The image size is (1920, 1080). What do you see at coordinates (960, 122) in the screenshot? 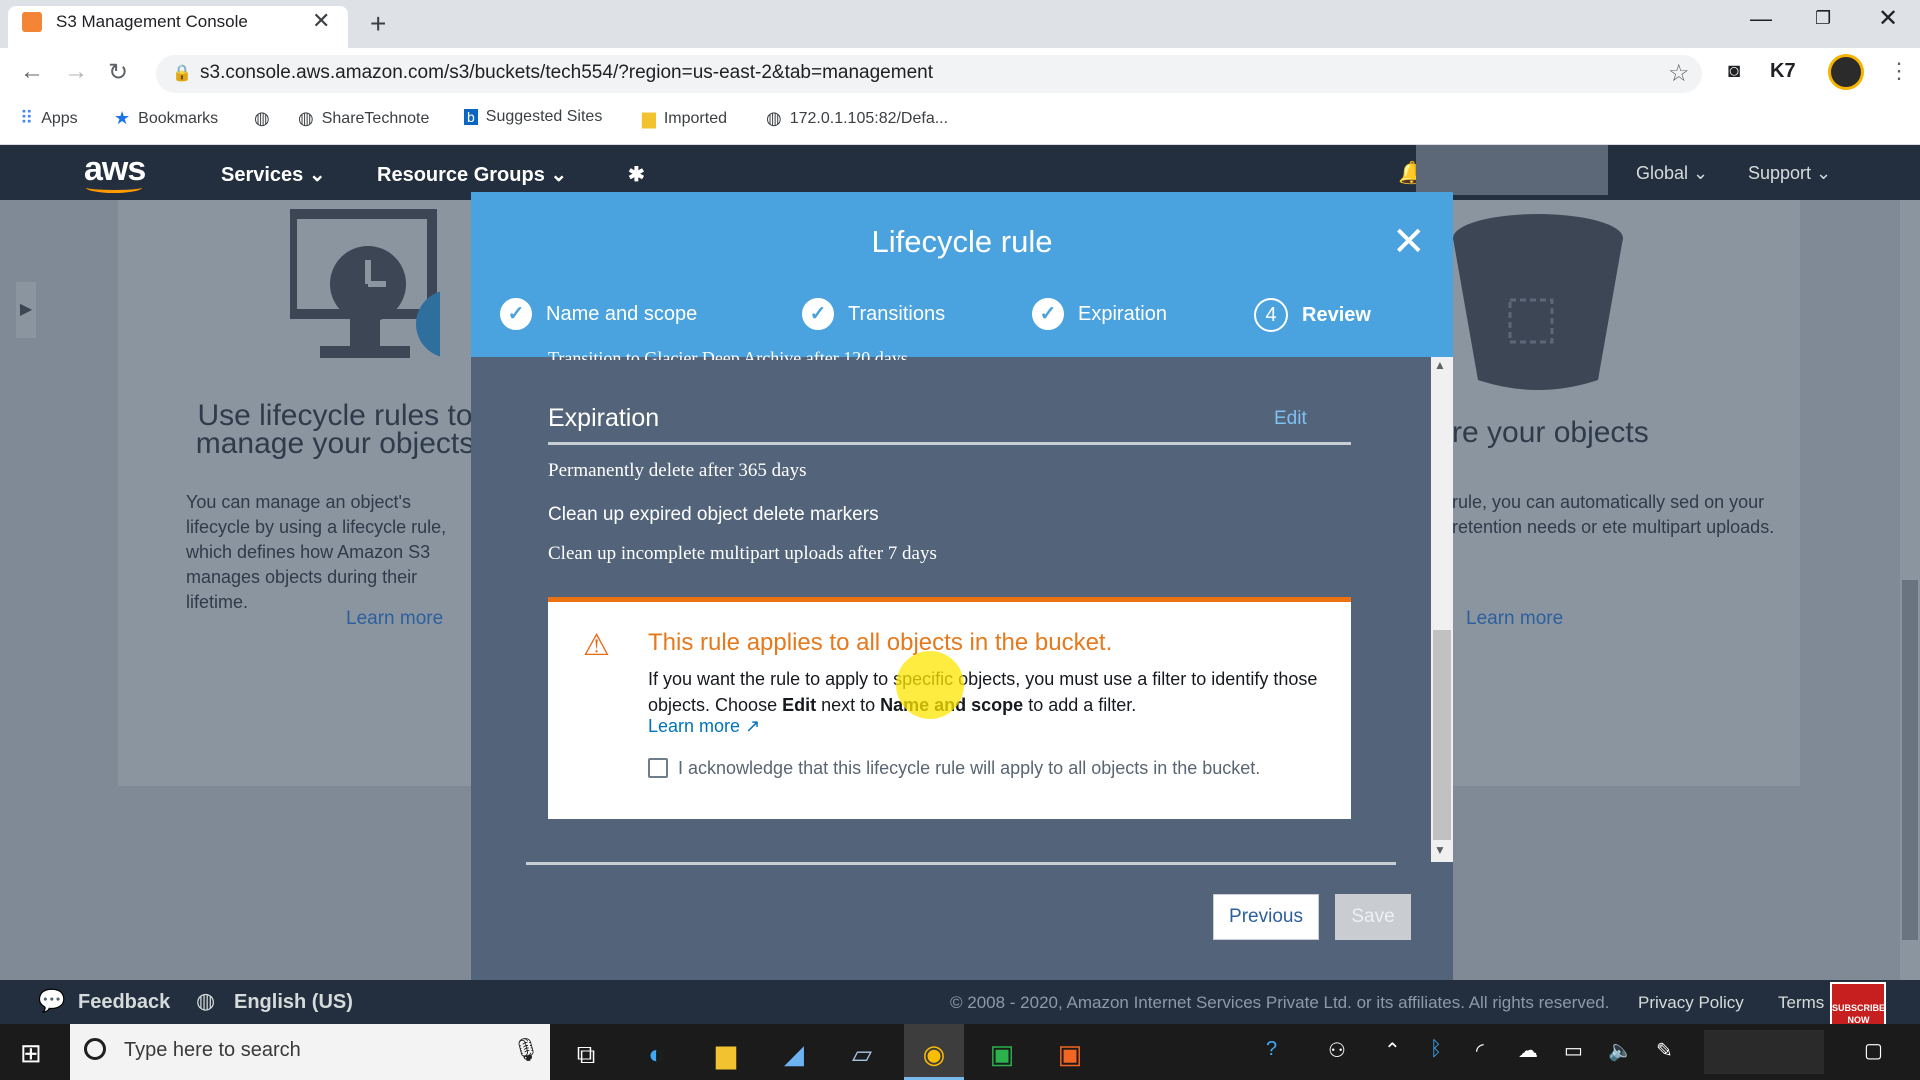
I see `bookmarks-bar` at bounding box center [960, 122].